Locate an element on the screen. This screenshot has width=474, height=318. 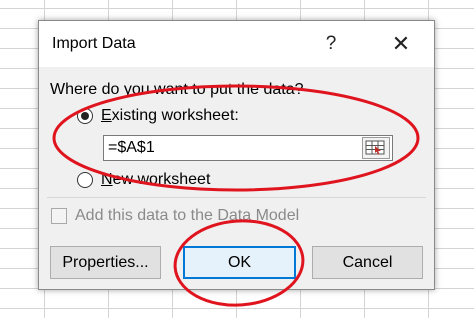
existing-worksheet-radio is located at coordinates (85, 116).